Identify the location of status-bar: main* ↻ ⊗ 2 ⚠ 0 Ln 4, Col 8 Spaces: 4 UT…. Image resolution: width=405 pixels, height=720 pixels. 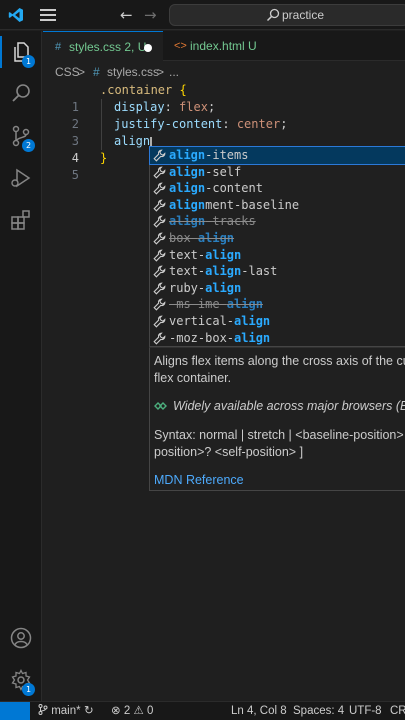
(202, 710).